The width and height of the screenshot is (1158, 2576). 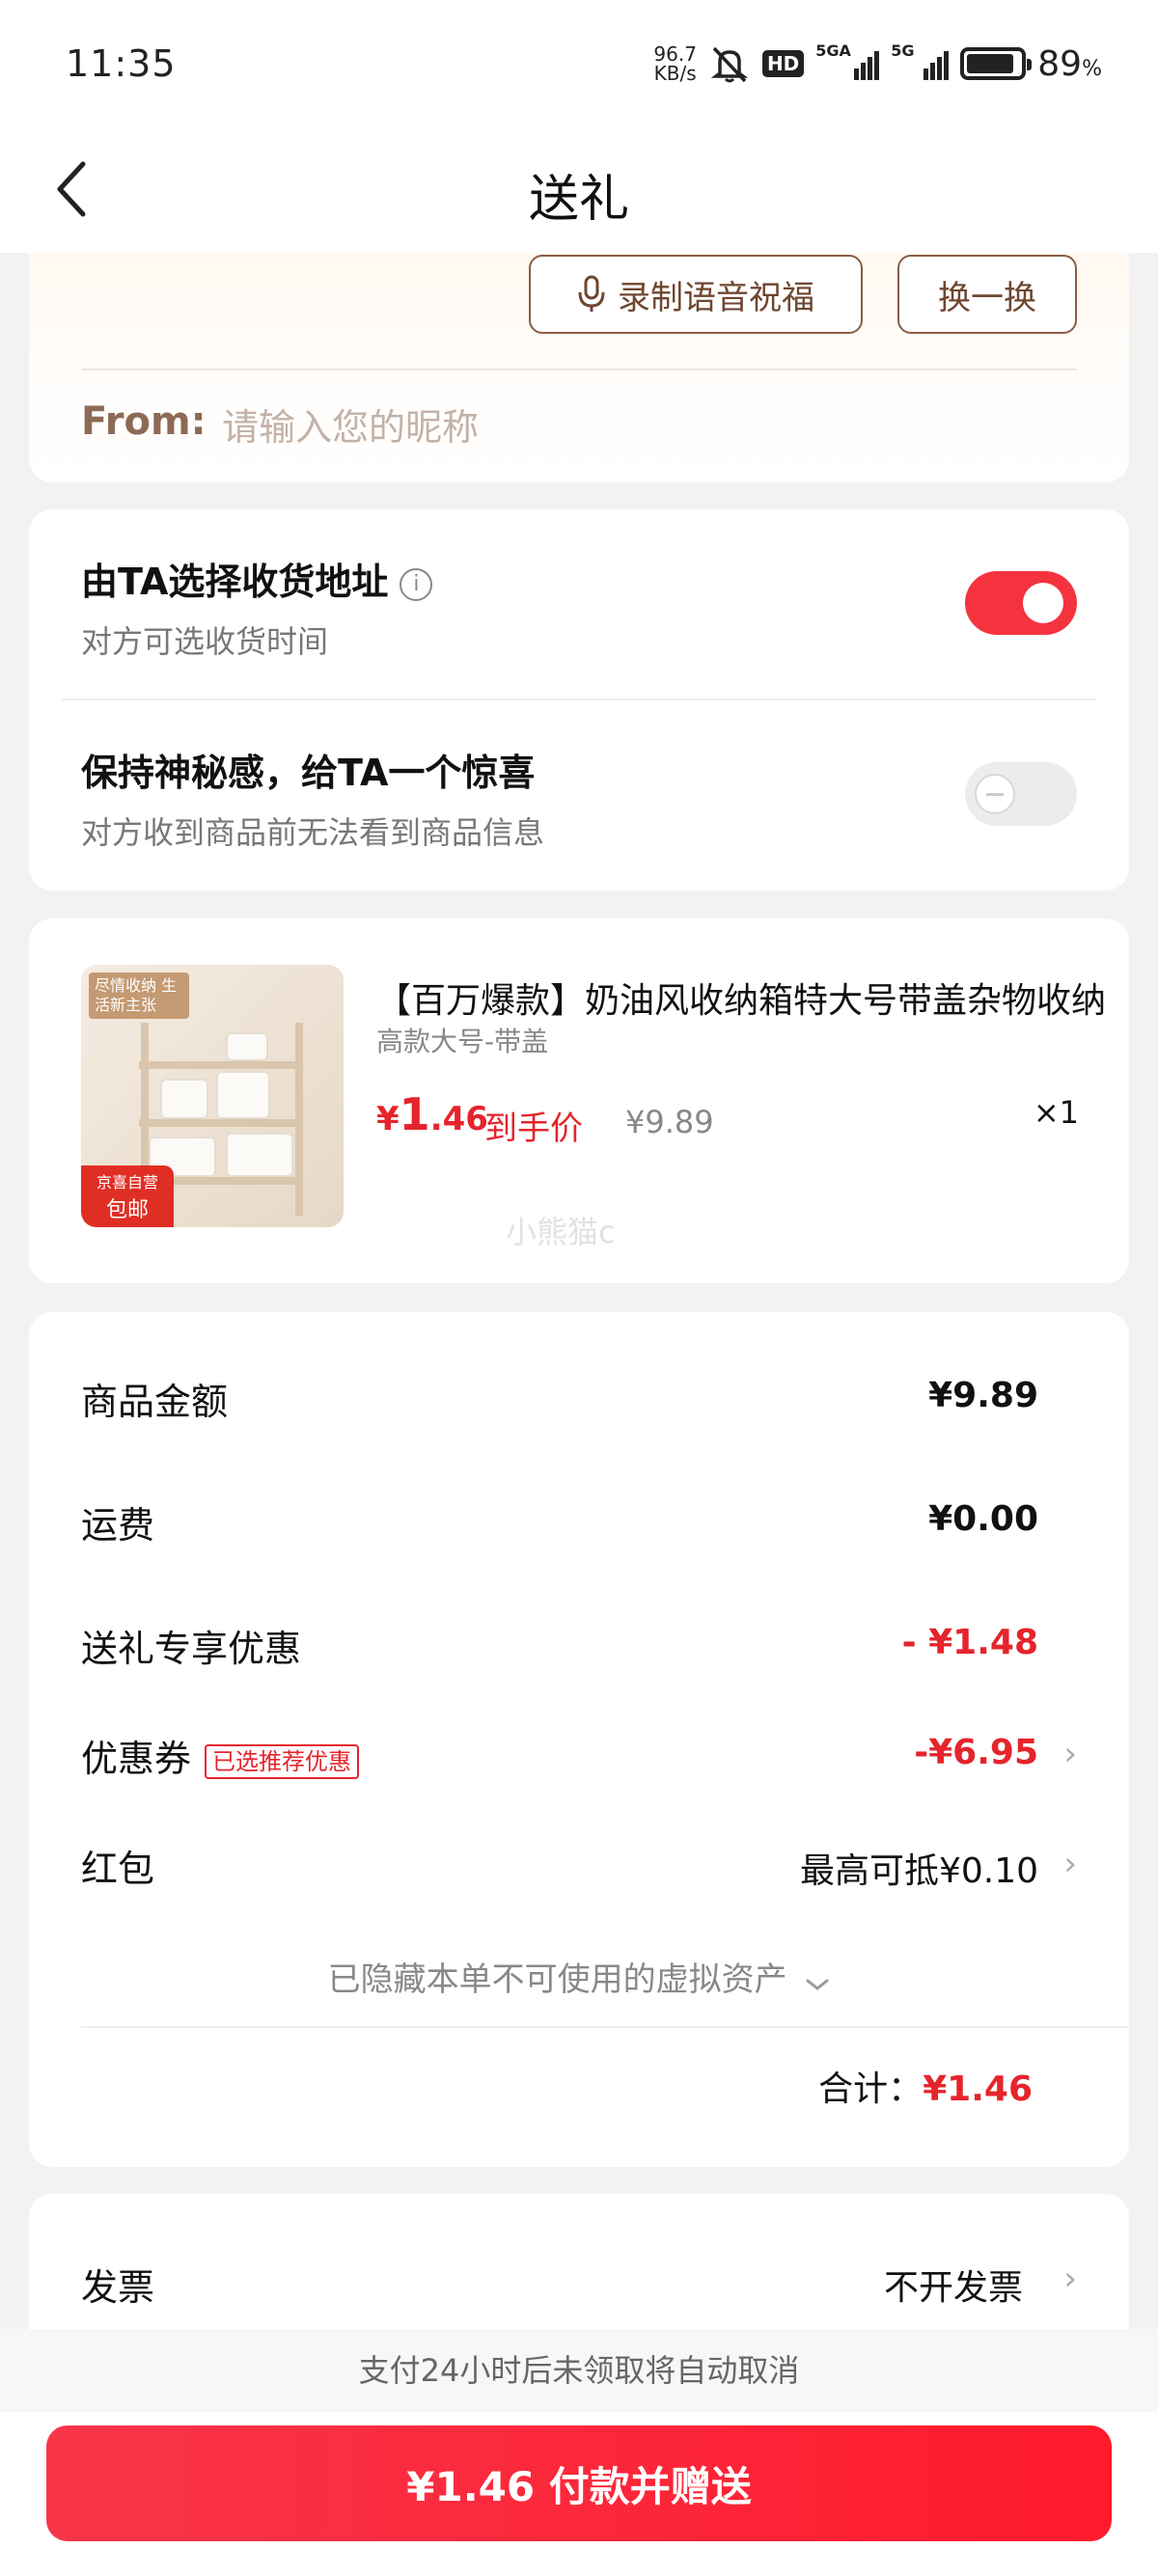 I want to click on shipping-amount: ¥0.00, so click(x=983, y=1519).